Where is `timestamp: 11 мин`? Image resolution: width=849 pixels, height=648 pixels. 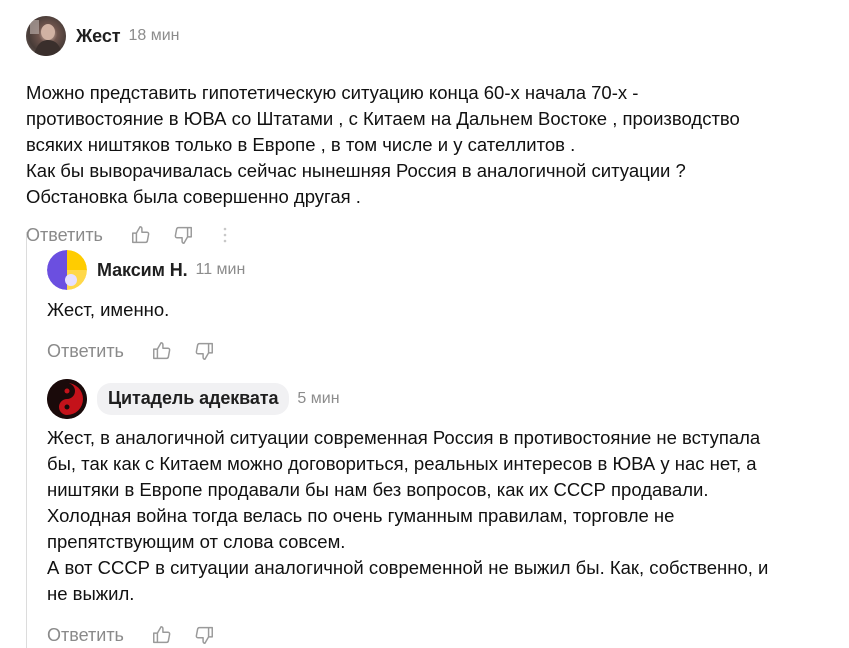 timestamp: 11 мин is located at coordinates (220, 269).